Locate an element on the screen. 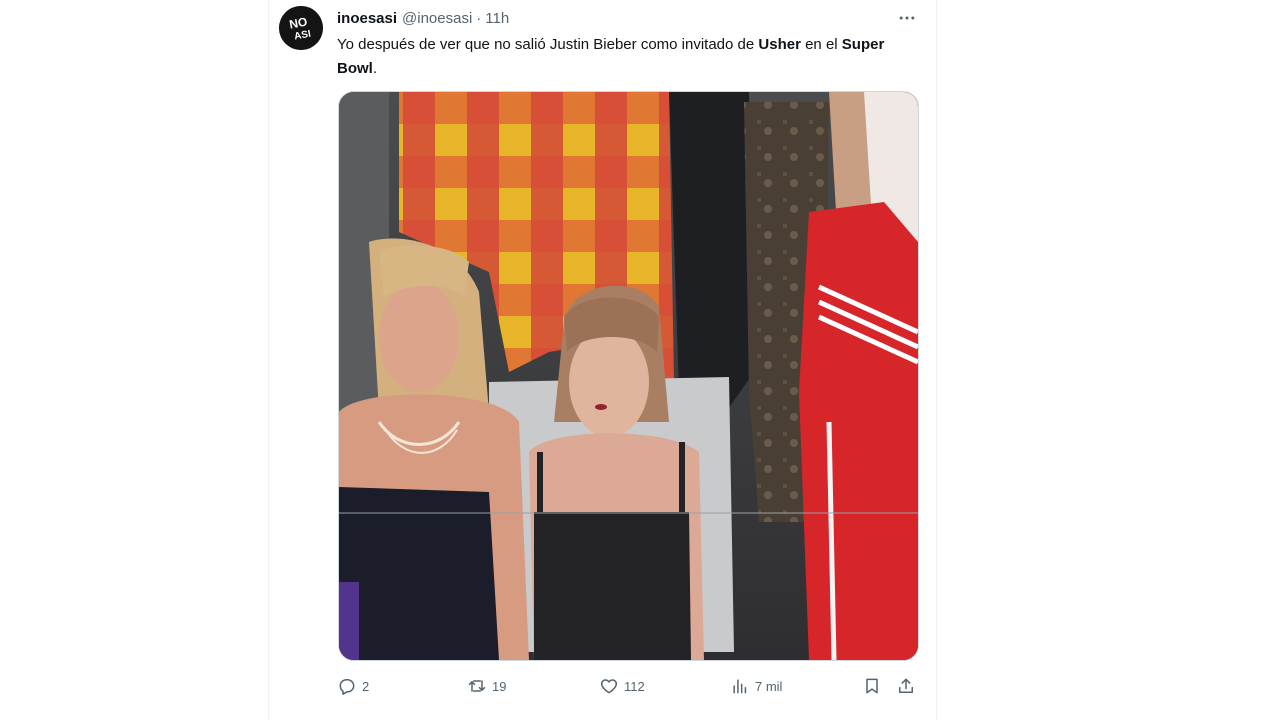 The width and height of the screenshot is (1280, 720). avatar-logo: NO ASI is located at coordinates (301, 28).